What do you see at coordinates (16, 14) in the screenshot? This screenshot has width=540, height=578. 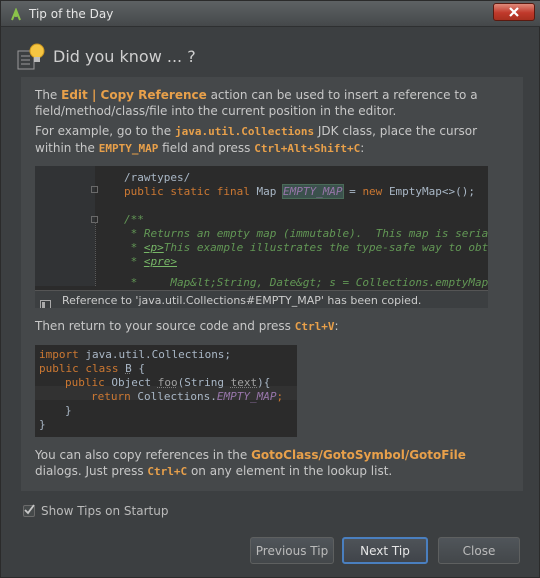 I see `android-studio-icon` at bounding box center [16, 14].